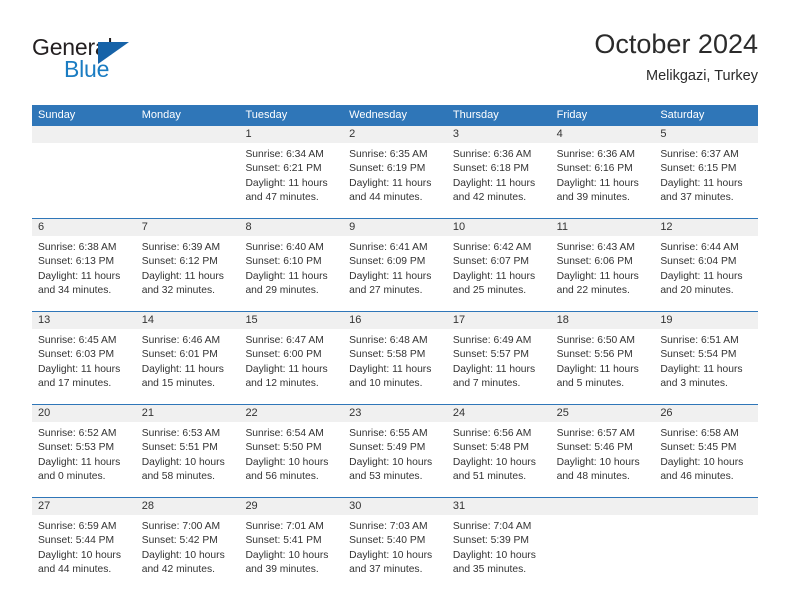 This screenshot has width=792, height=612. I want to click on day-number: 4, so click(602, 134).